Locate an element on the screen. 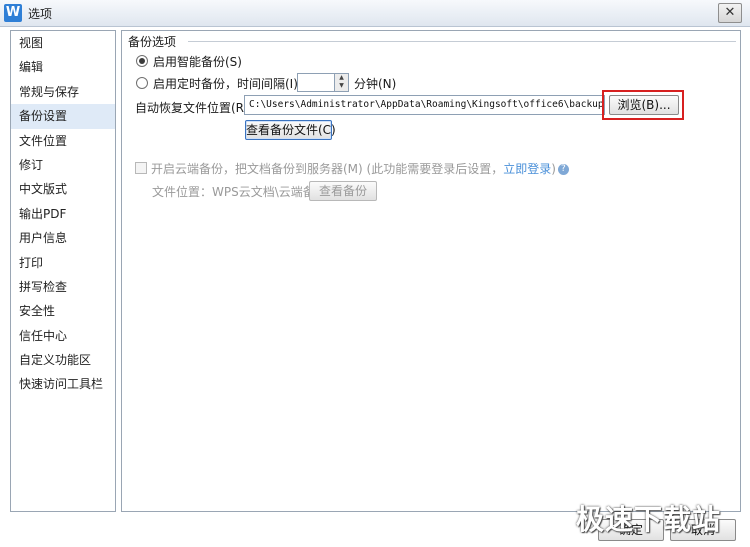 Image resolution: width=750 pixels, height=547 pixels. cloud-backup-checkbox is located at coordinates (141, 168).